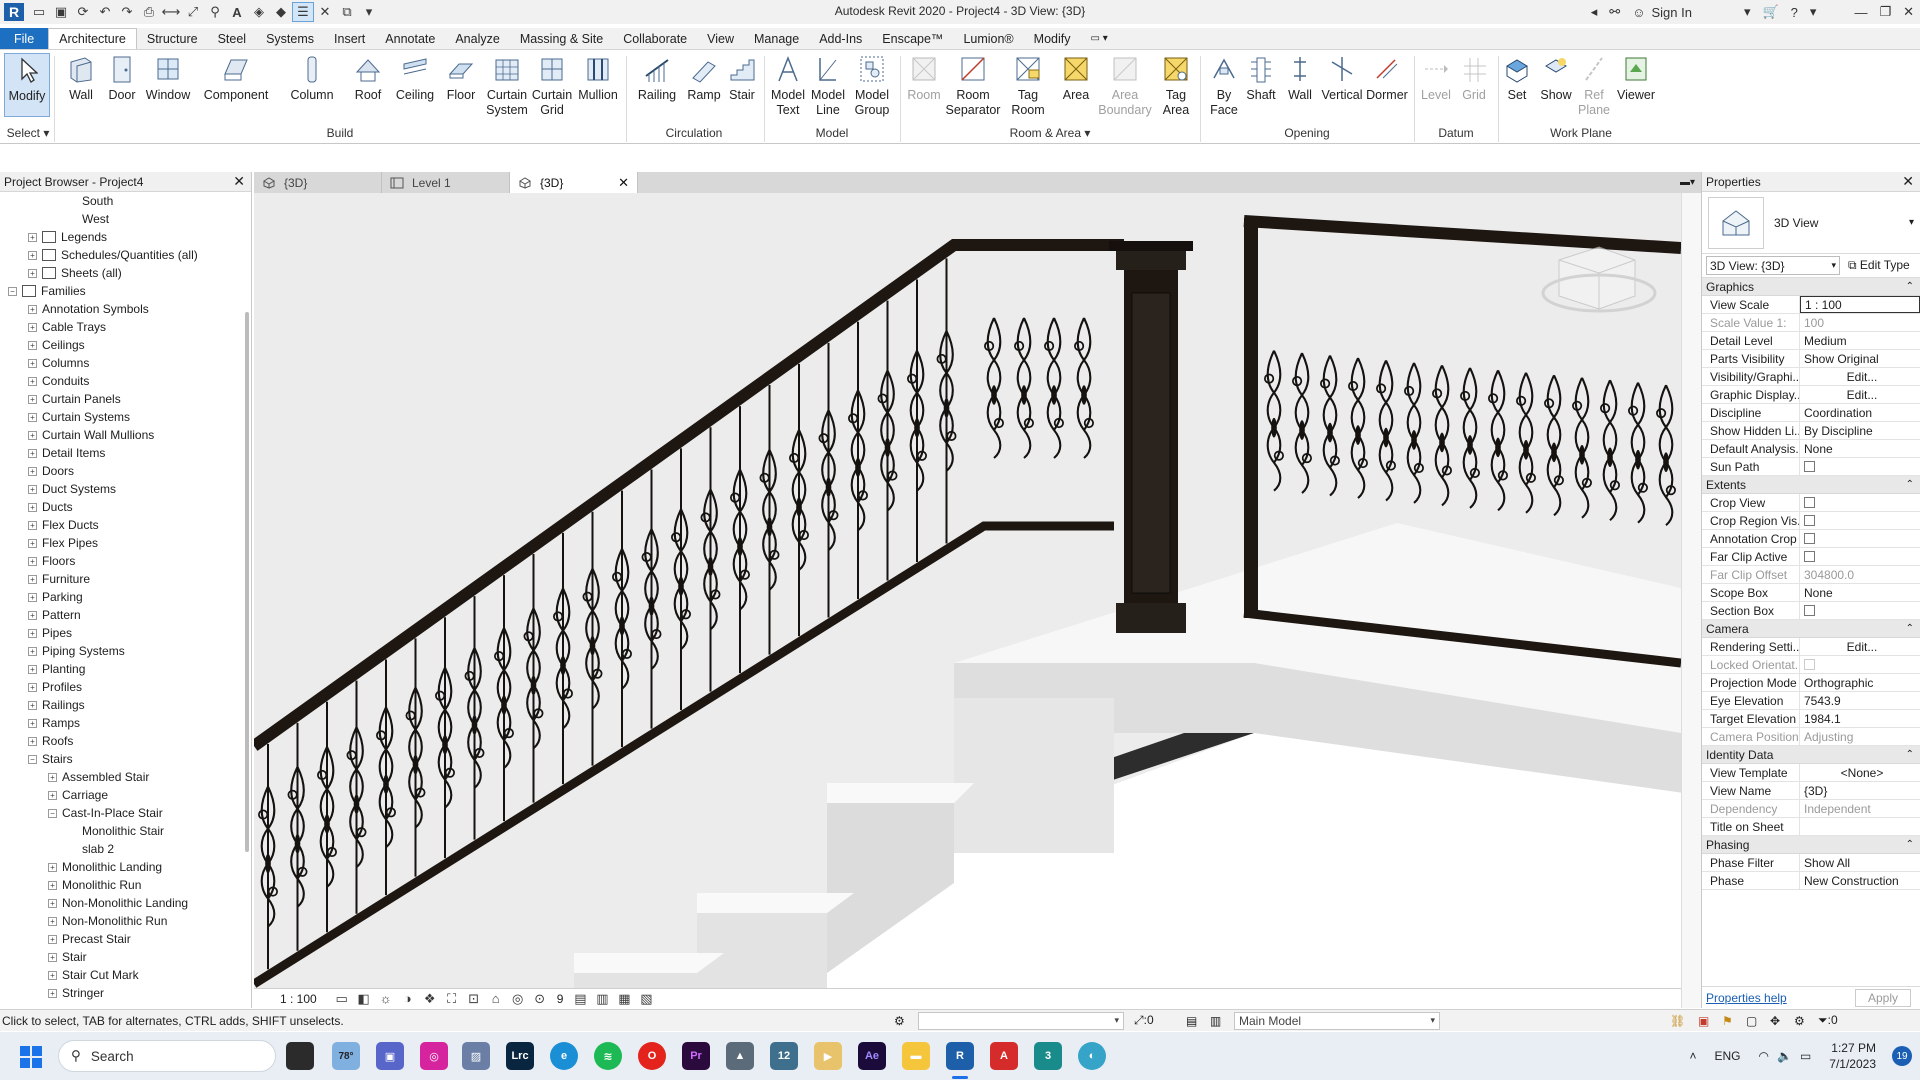 The image size is (1920, 1080). Describe the element at coordinates (125, 957) in the screenshot. I see `tree-item: + Stair` at that location.